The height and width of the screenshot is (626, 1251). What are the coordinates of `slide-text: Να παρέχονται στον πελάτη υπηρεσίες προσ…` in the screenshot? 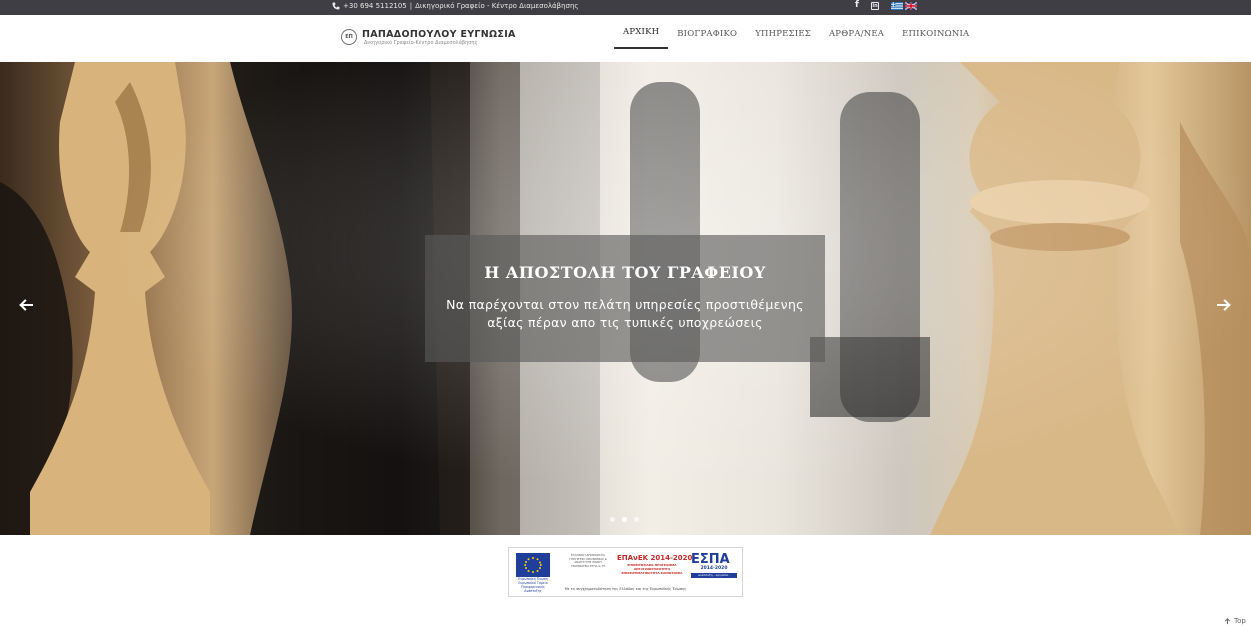 It's located at (625, 313).